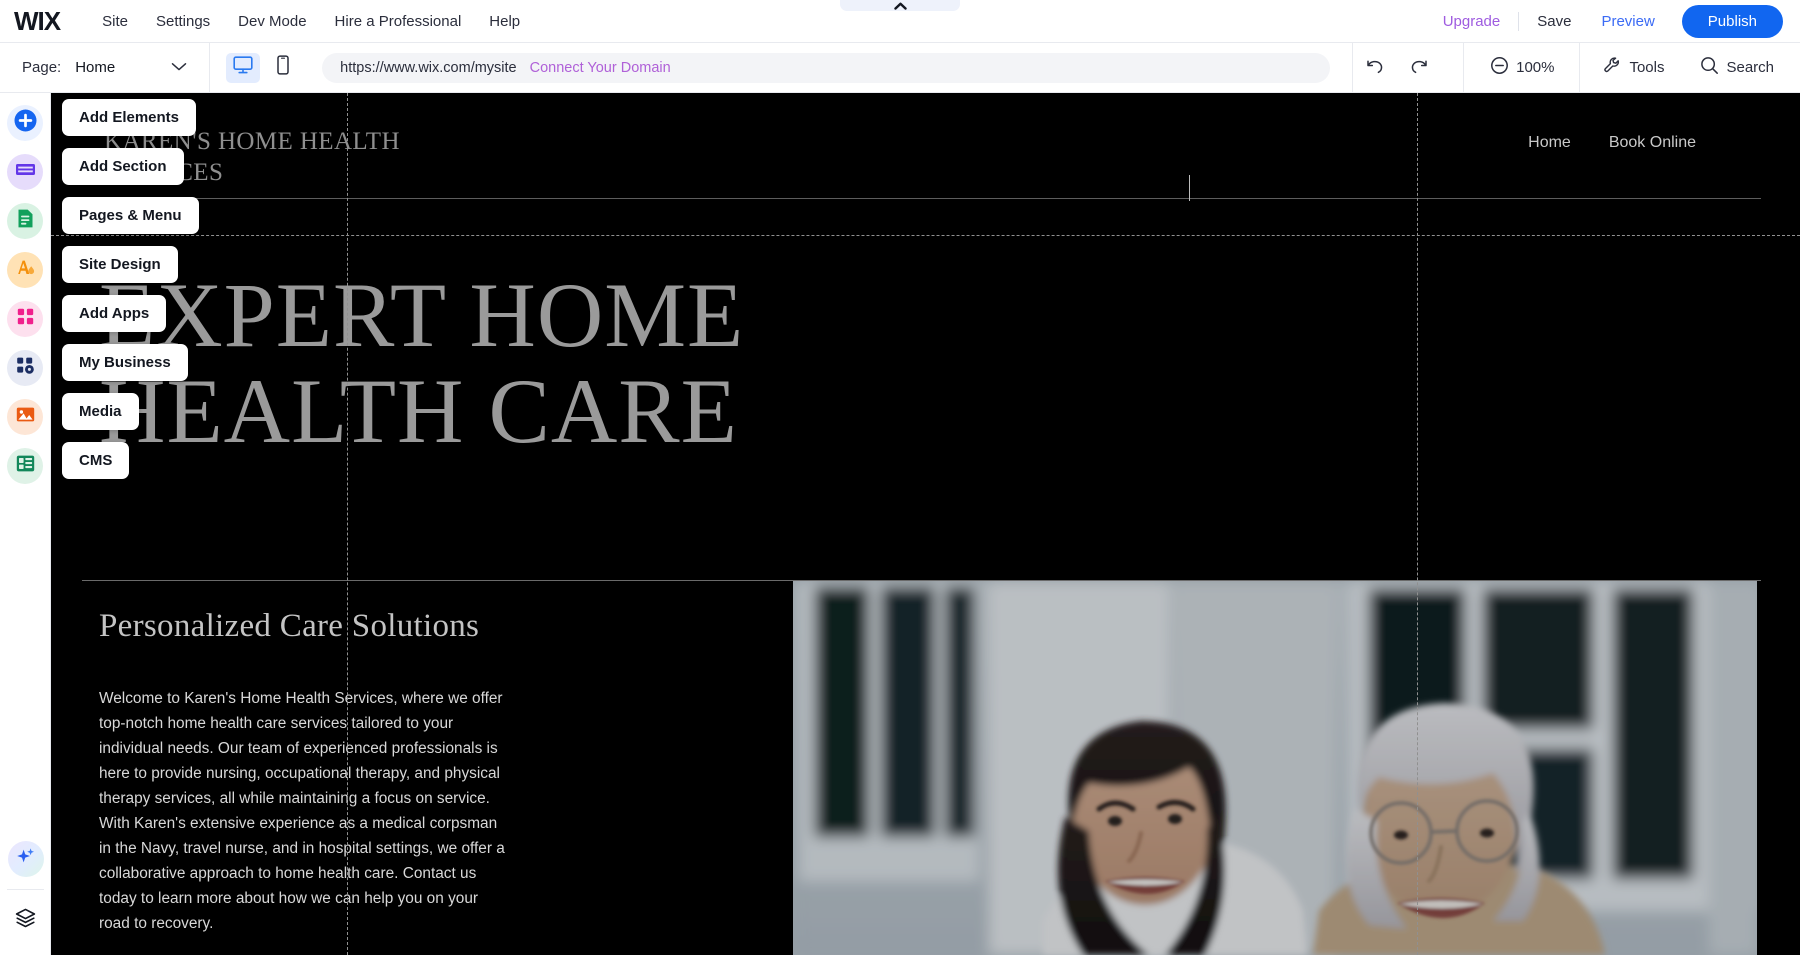 Image resolution: width=1800 pixels, height=955 pixels. I want to click on desktop-view-button, so click(243, 67).